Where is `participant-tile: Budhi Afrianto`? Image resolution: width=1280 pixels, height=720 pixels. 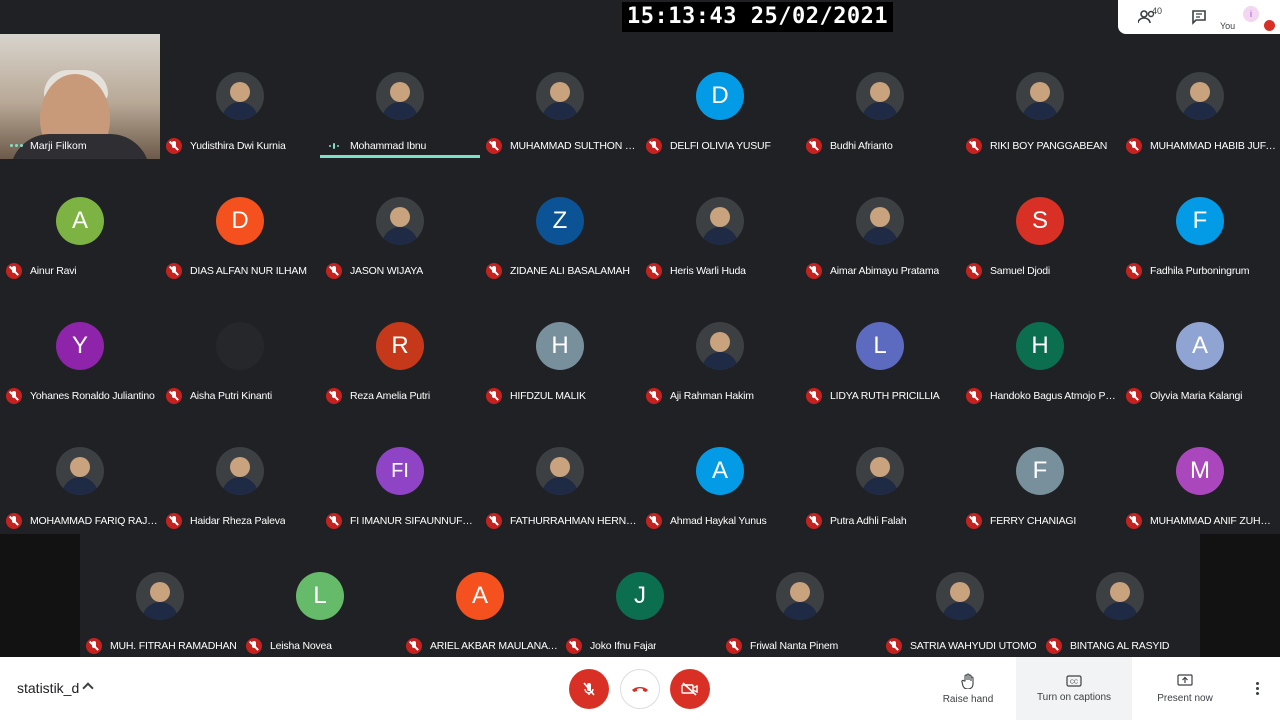
participant-tile: Budhi Afrianto is located at coordinates (880, 96).